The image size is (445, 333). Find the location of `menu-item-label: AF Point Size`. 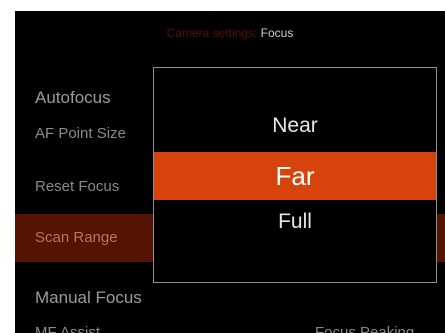

menu-item-label: AF Point Size is located at coordinates (80, 133).